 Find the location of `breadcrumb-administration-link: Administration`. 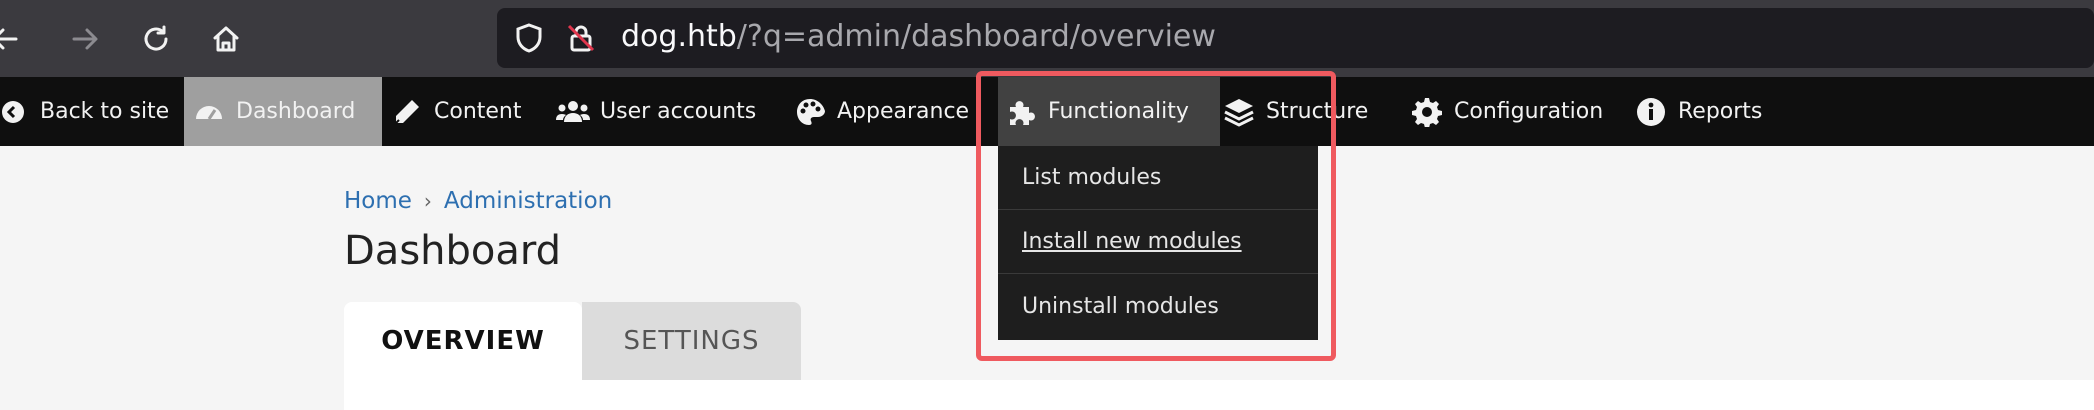

breadcrumb-administration-link: Administration is located at coordinates (528, 201).